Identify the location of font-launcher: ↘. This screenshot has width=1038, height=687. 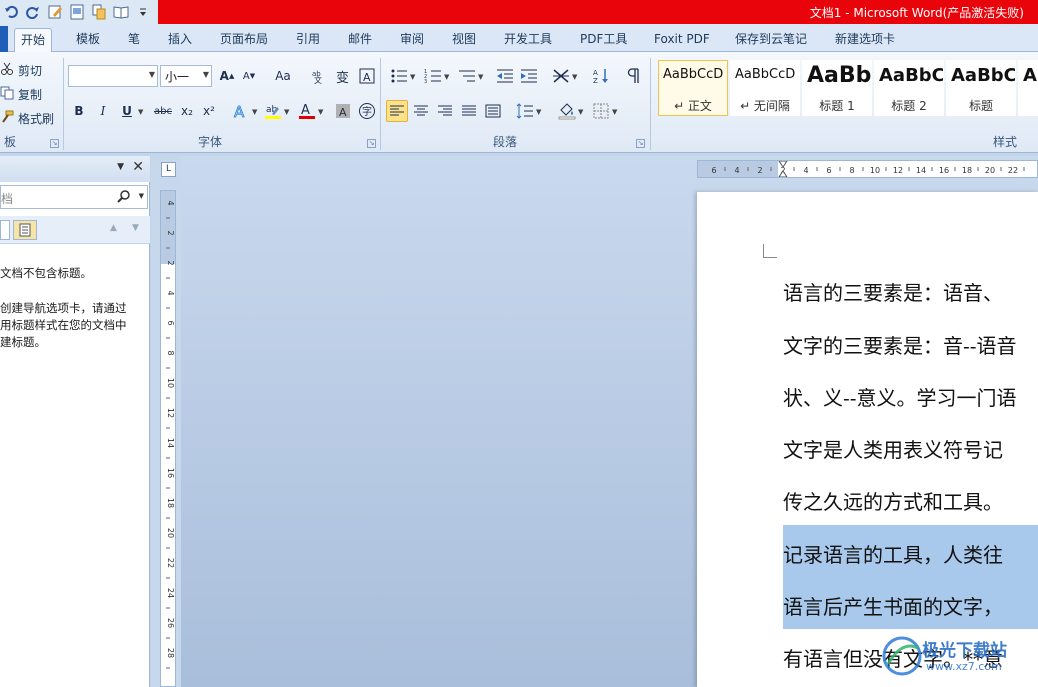
(371, 143).